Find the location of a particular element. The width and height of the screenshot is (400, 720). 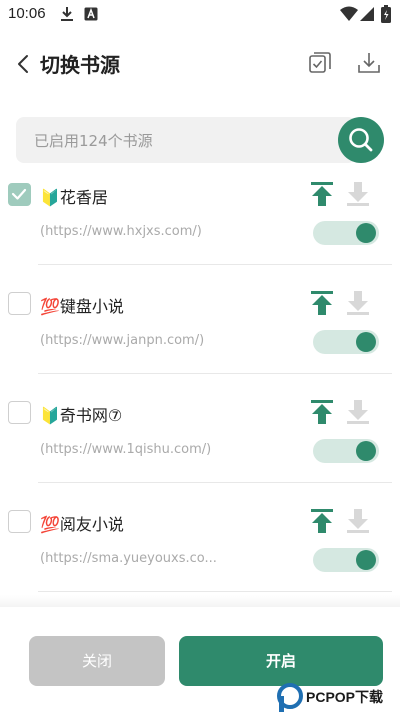

checkmark-icon is located at coordinates (19, 194).